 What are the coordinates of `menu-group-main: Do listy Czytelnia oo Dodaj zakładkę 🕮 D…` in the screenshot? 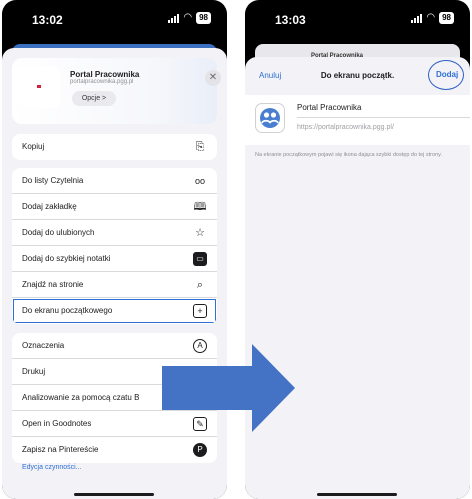 It's located at (114, 246).